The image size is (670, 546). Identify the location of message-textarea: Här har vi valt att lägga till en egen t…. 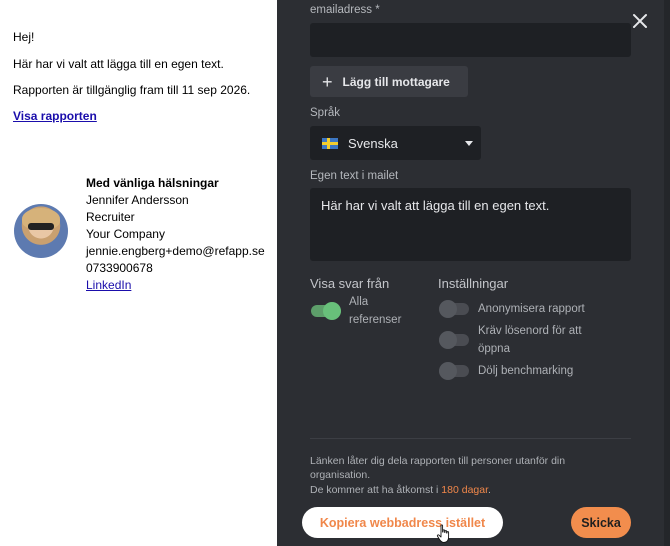
(470, 224).